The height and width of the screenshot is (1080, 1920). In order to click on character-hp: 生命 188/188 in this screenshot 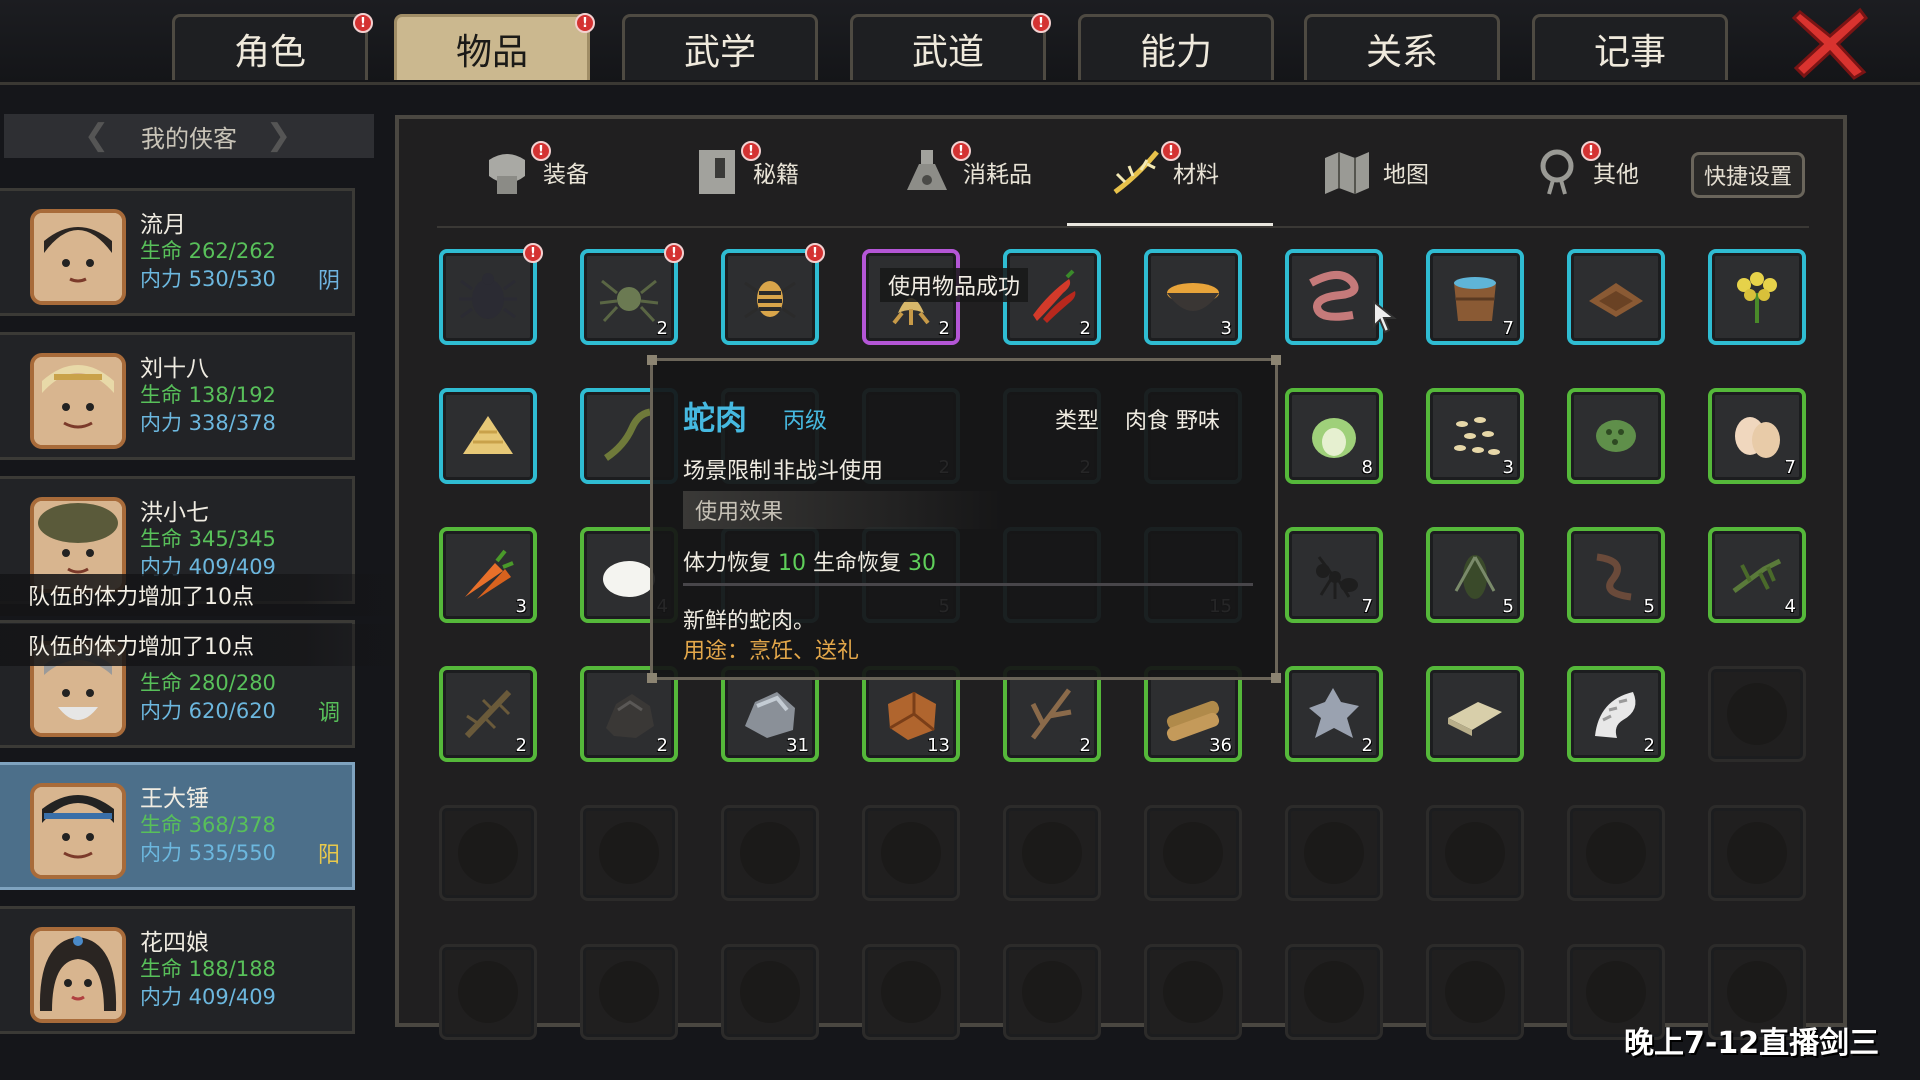, I will do `click(208, 969)`.